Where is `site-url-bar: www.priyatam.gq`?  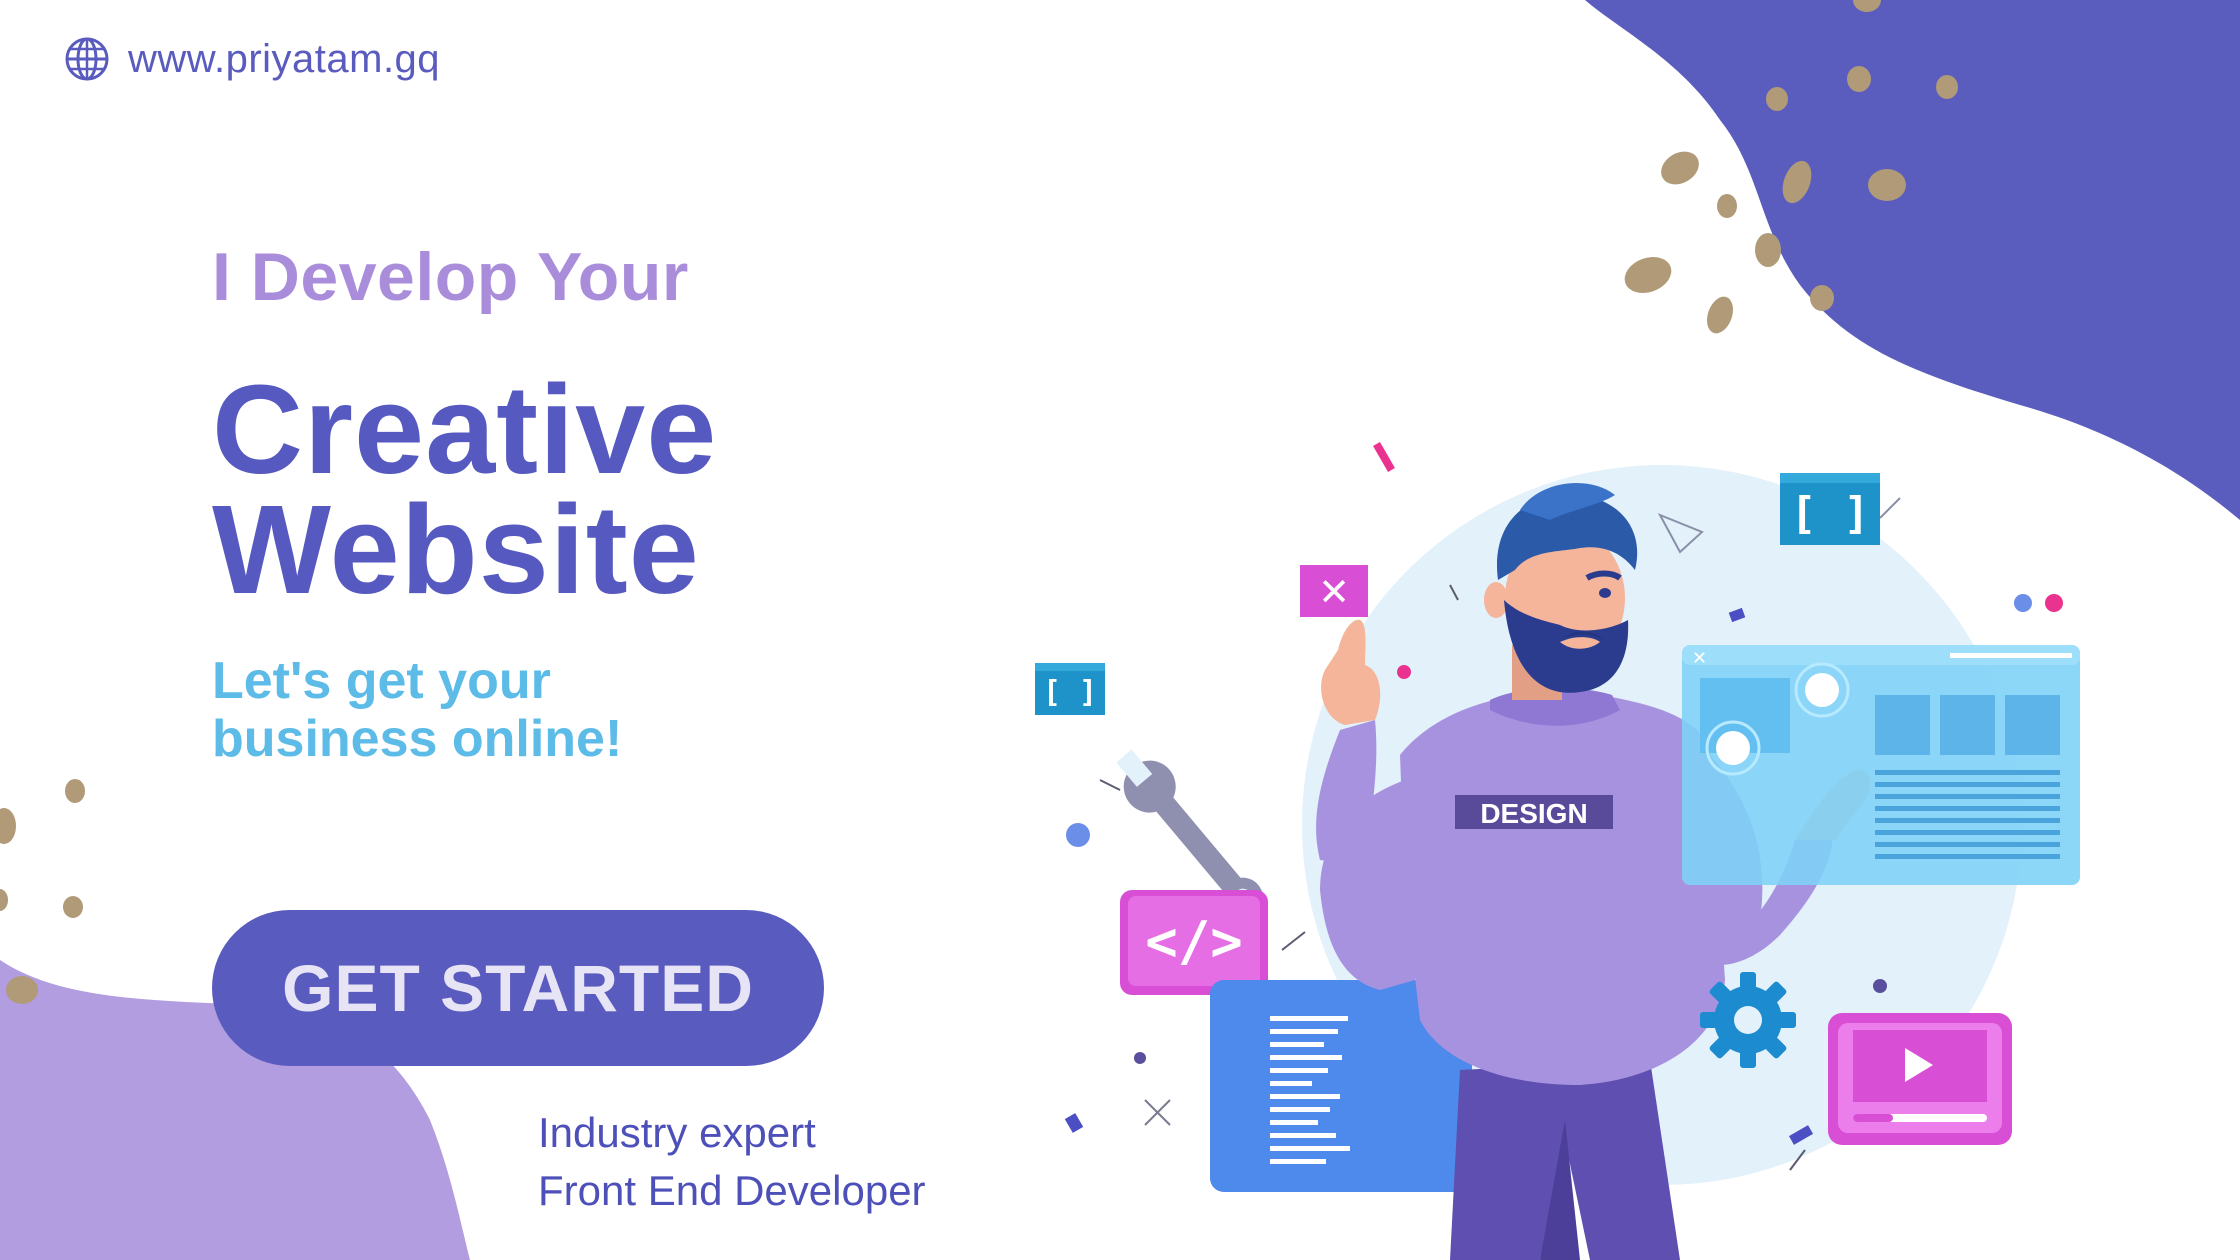 site-url-bar: www.priyatam.gq is located at coordinates (252, 59).